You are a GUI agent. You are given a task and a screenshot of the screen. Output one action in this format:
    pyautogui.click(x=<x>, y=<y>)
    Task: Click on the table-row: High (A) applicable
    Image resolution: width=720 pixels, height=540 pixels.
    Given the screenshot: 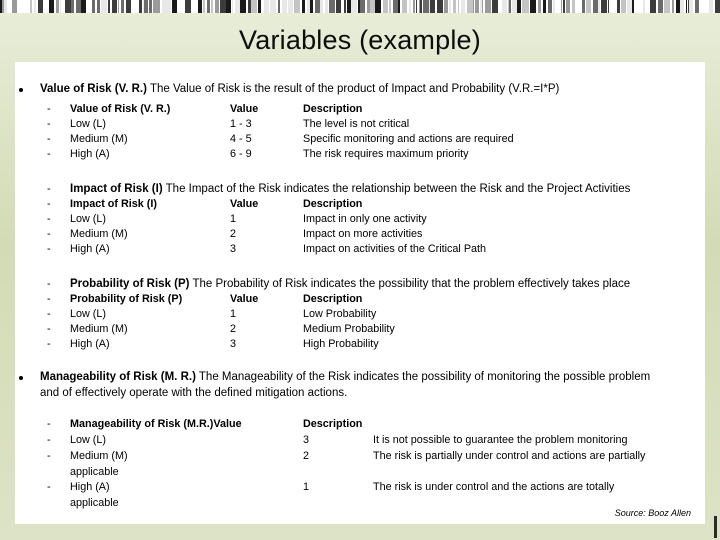 What is the action you would take?
    pyautogui.click(x=94, y=495)
    